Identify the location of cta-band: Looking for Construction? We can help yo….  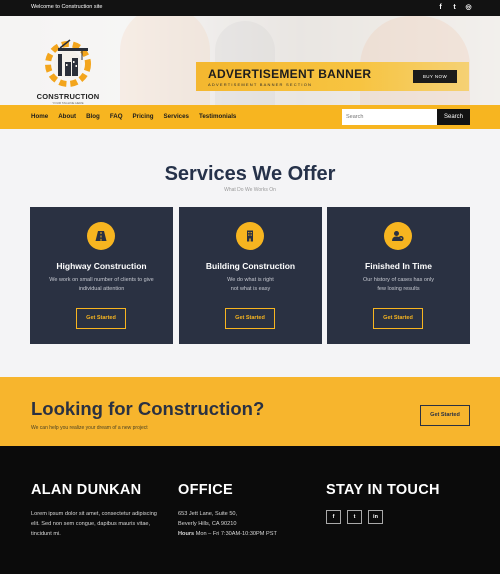
(250, 411).